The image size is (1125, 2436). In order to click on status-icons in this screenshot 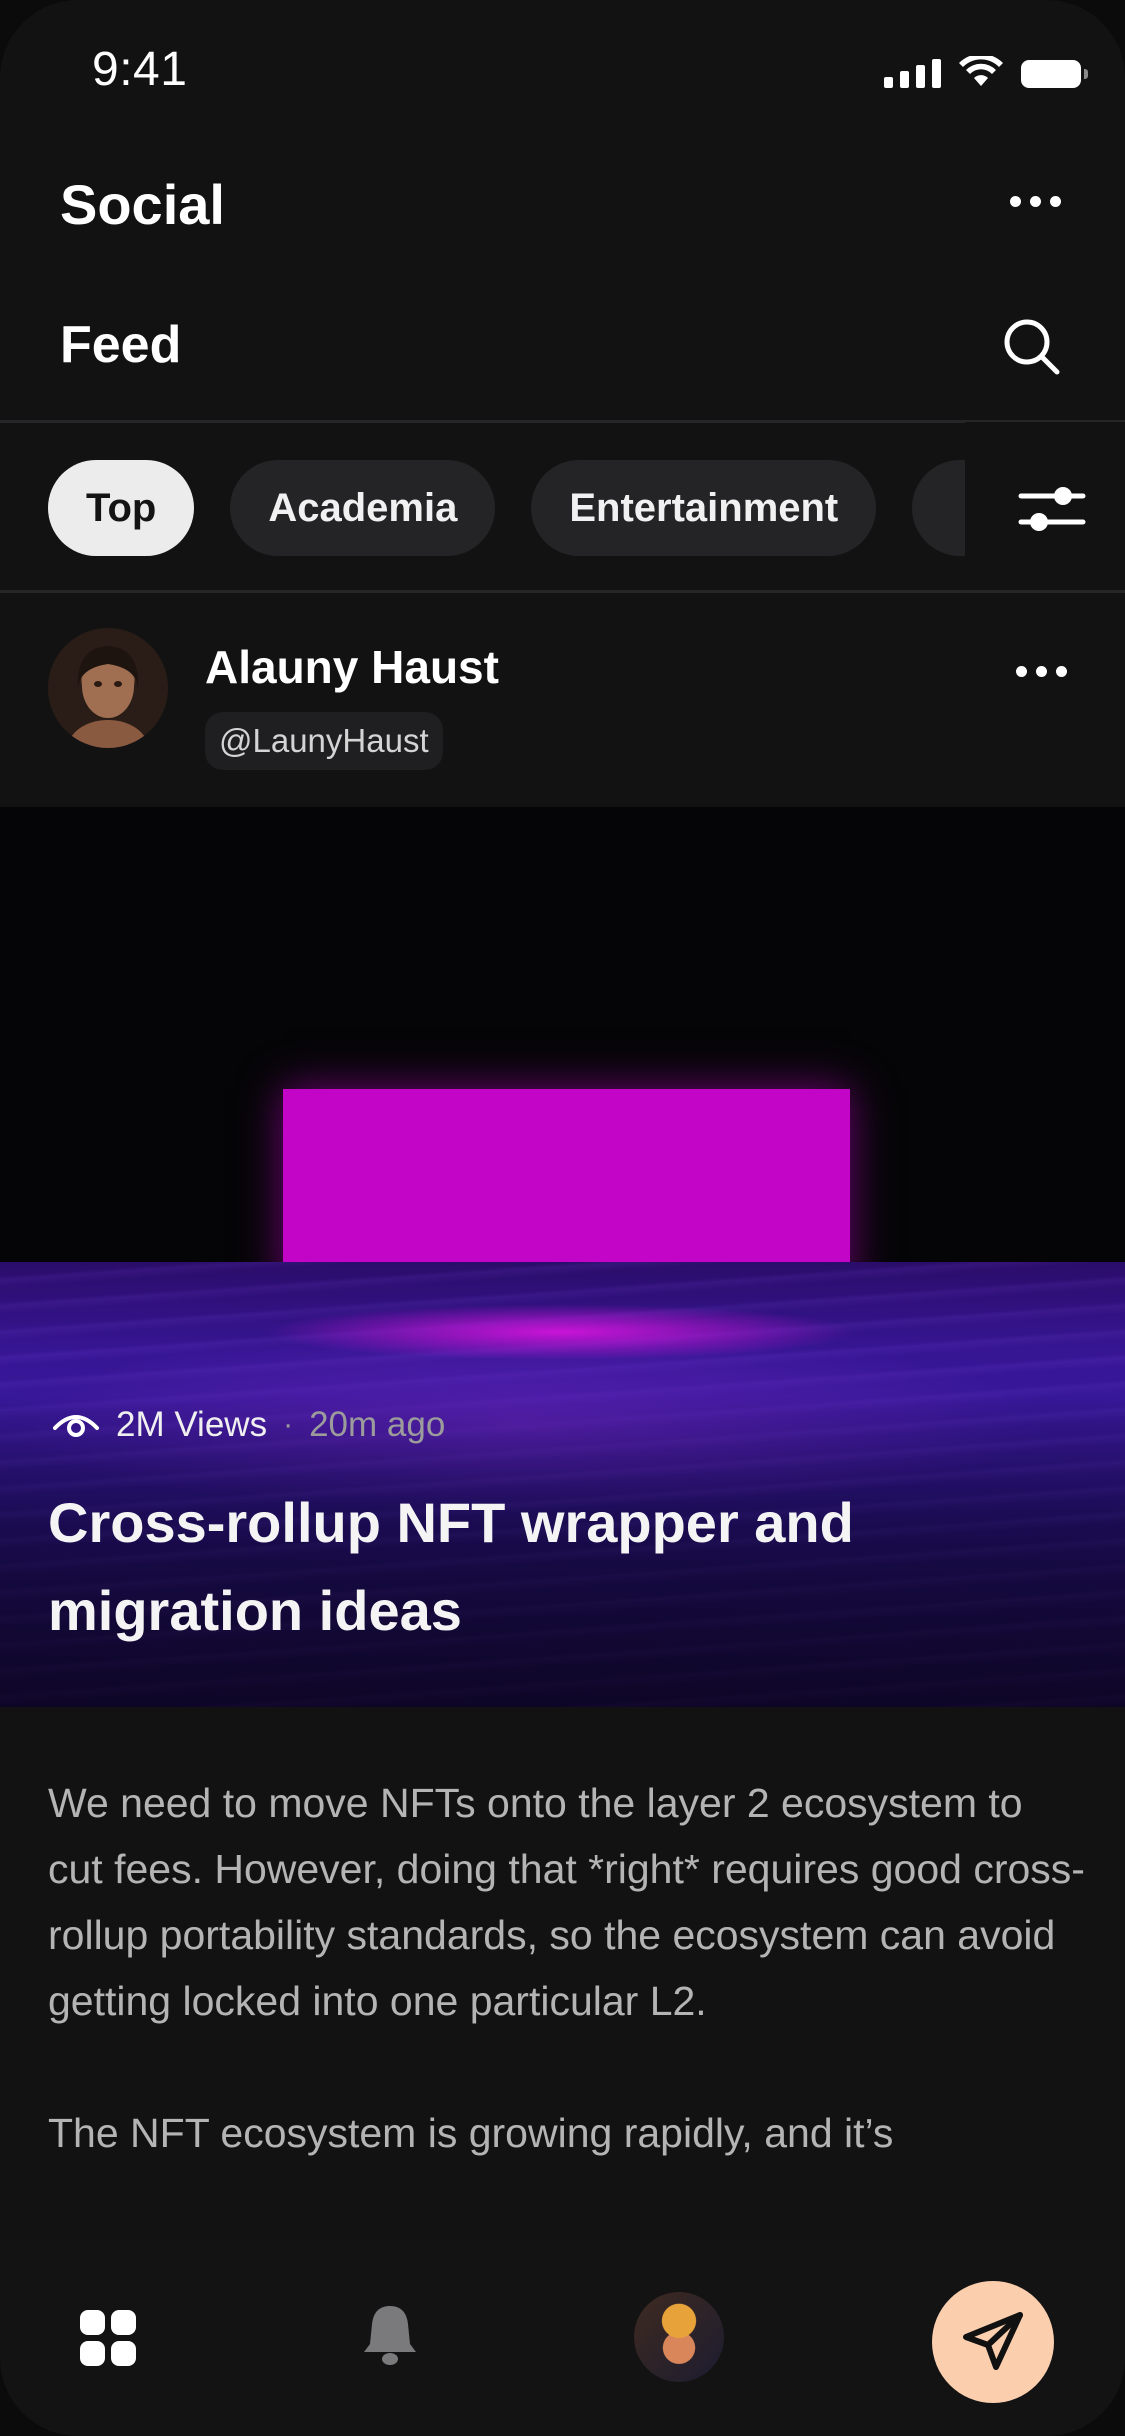, I will do `click(986, 72)`.